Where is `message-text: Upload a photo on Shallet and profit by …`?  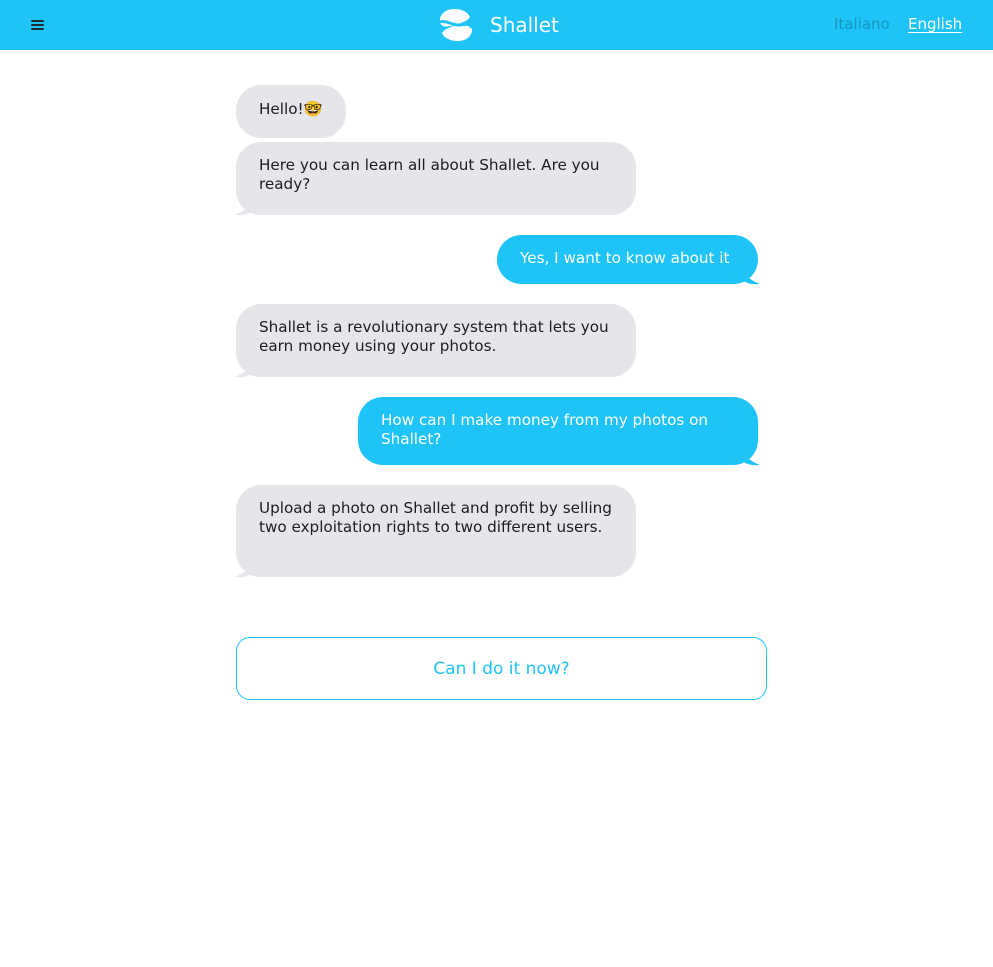 message-text: Upload a photo on Shallet and profit by … is located at coordinates (435, 517).